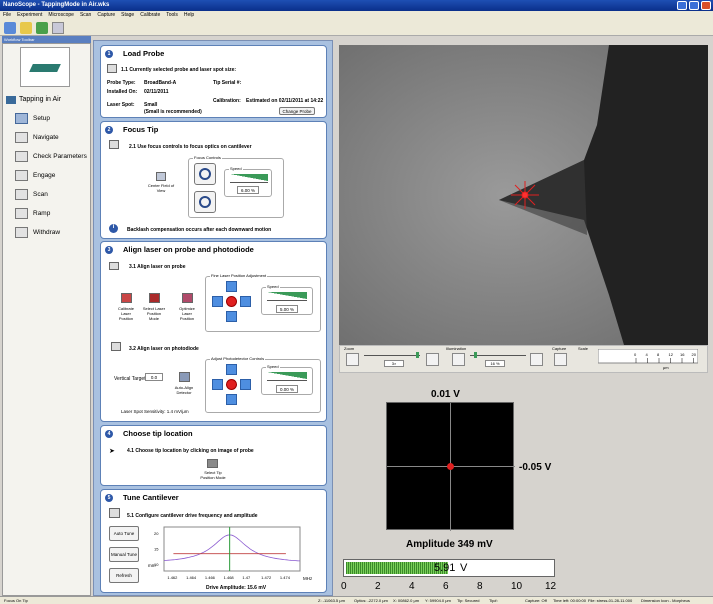 Image resolution: width=713 pixels, height=604 pixels. I want to click on ramp-icon, so click(21, 213).